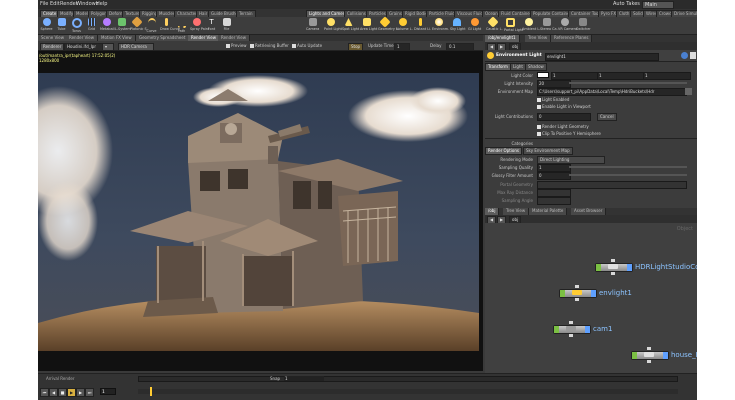  I want to click on light-color-r: 1, so click(575, 76).